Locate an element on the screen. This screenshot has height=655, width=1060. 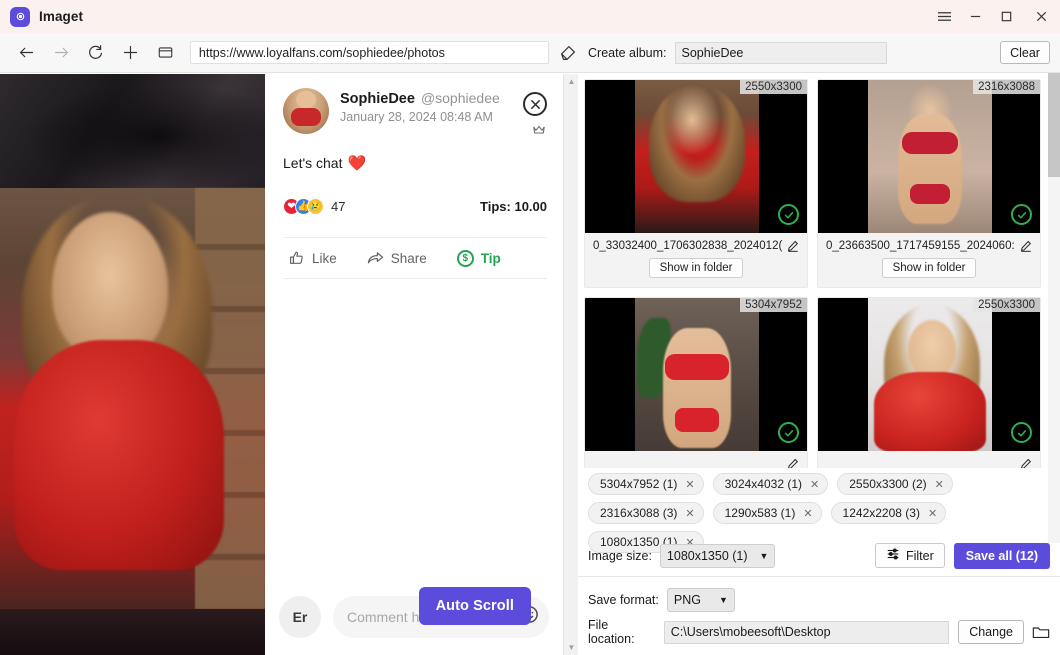
reaction-count: 47 is located at coordinates (338, 206).